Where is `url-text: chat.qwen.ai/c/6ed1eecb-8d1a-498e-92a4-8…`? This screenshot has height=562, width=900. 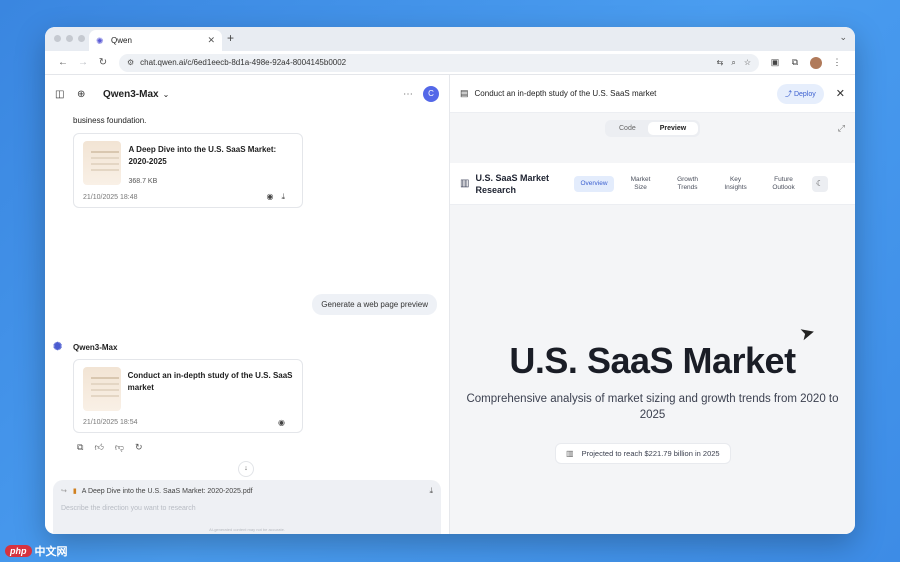 url-text: chat.qwen.ai/c/6ed1eecb-8d1a-498e-92a4-8… is located at coordinates (243, 62).